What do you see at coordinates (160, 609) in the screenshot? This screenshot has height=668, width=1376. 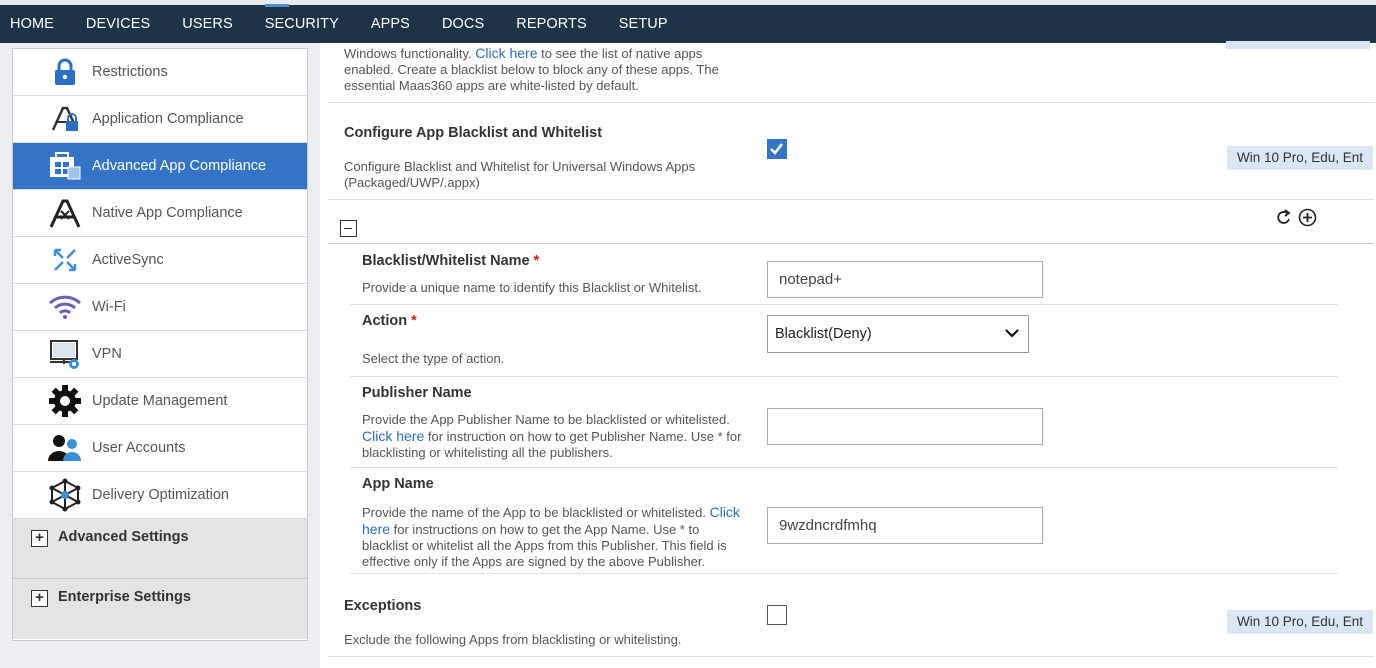 I see `sidebar-group-enterprise-settings: + Enterprise Settings` at bounding box center [160, 609].